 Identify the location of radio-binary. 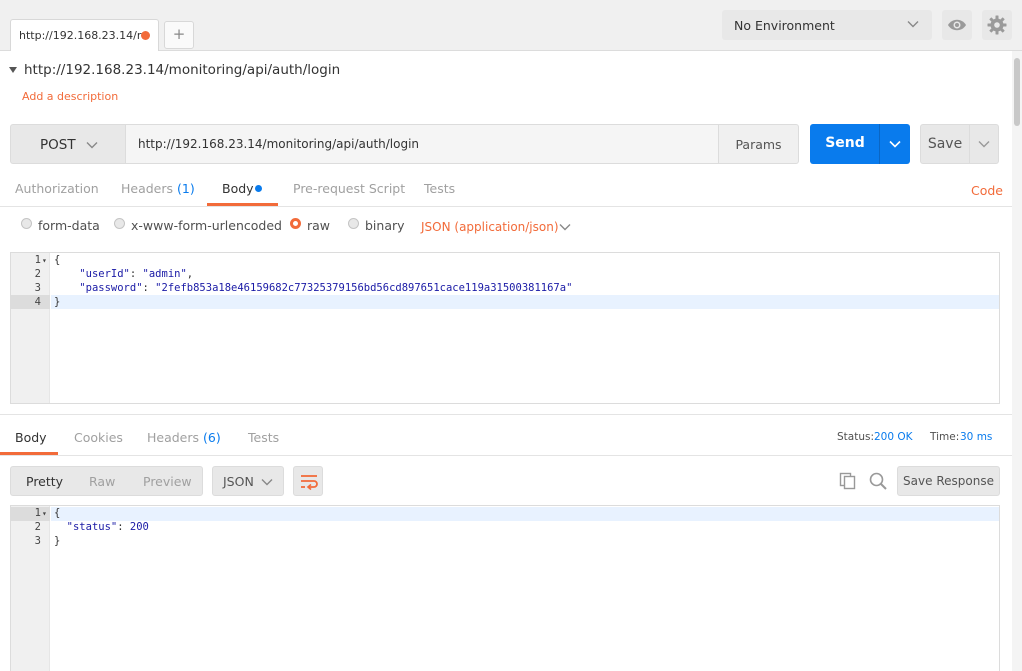
(353, 223).